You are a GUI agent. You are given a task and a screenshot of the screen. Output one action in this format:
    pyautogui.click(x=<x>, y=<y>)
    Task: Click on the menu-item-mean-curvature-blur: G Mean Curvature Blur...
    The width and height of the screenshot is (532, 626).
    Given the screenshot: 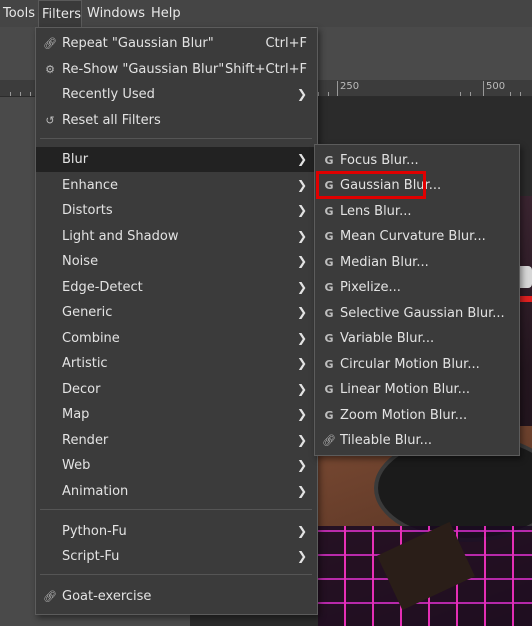 What is the action you would take?
    pyautogui.click(x=417, y=236)
    